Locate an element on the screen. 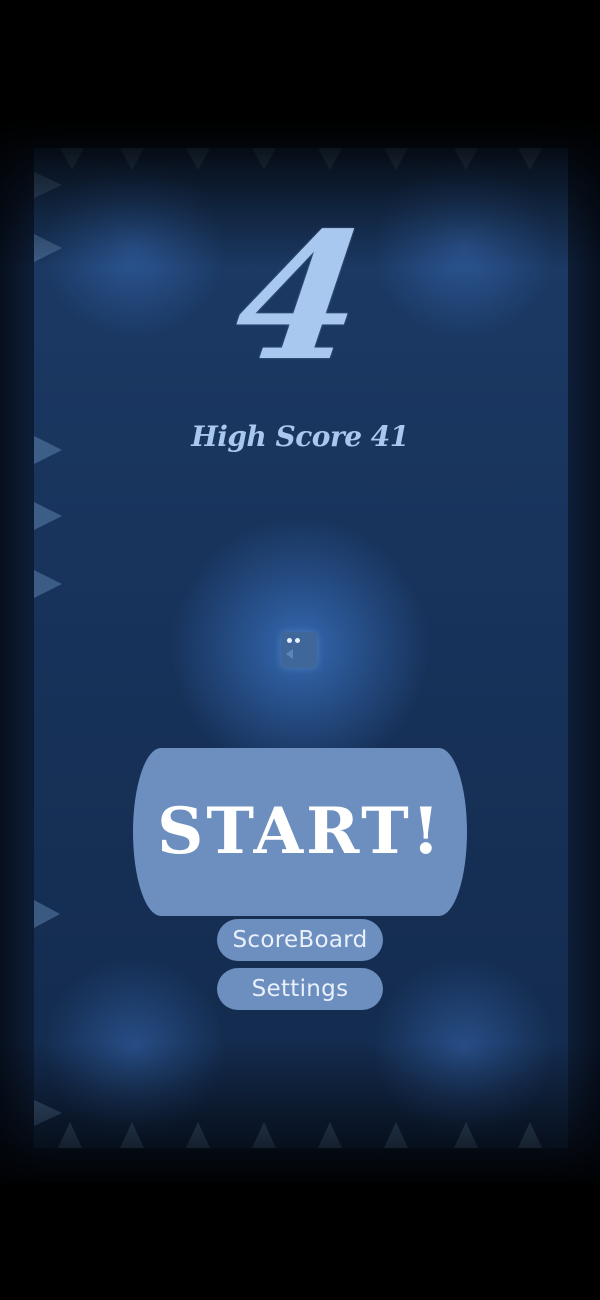  scoreboard-button: ScoreBoard is located at coordinates (300, 940).